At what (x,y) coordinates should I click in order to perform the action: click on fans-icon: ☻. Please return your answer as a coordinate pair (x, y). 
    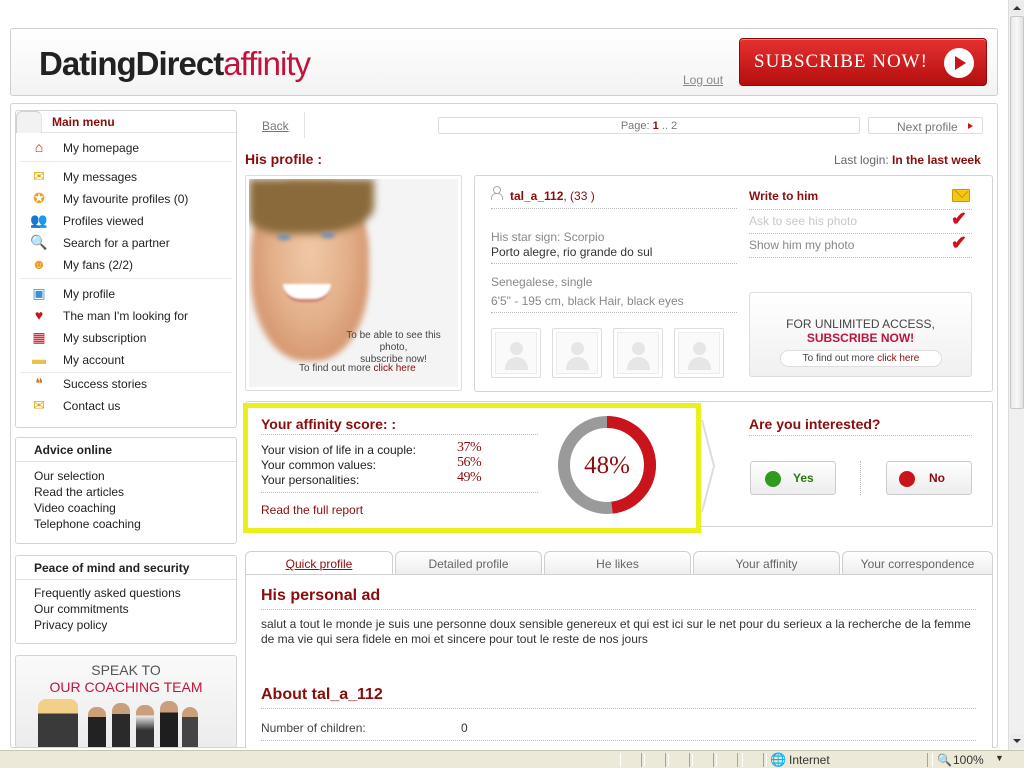
    Looking at the image, I should click on (39, 264).